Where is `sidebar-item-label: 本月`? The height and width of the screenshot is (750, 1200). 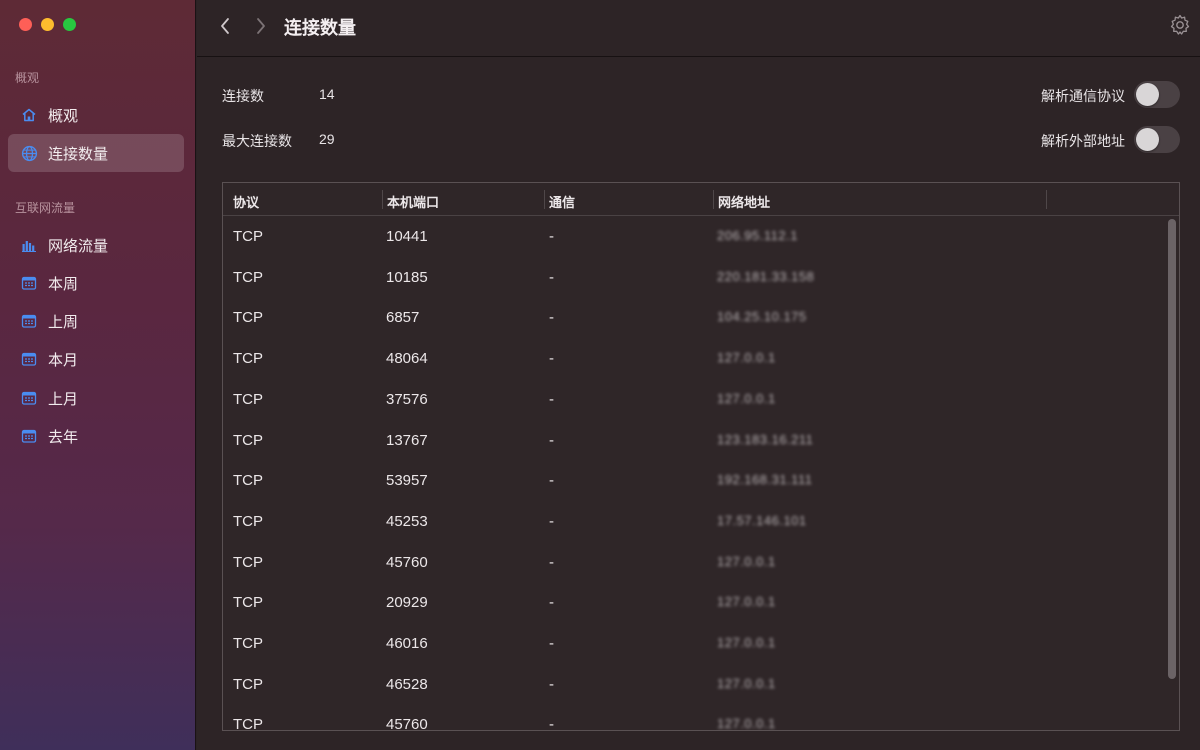 sidebar-item-label: 本月 is located at coordinates (63, 360).